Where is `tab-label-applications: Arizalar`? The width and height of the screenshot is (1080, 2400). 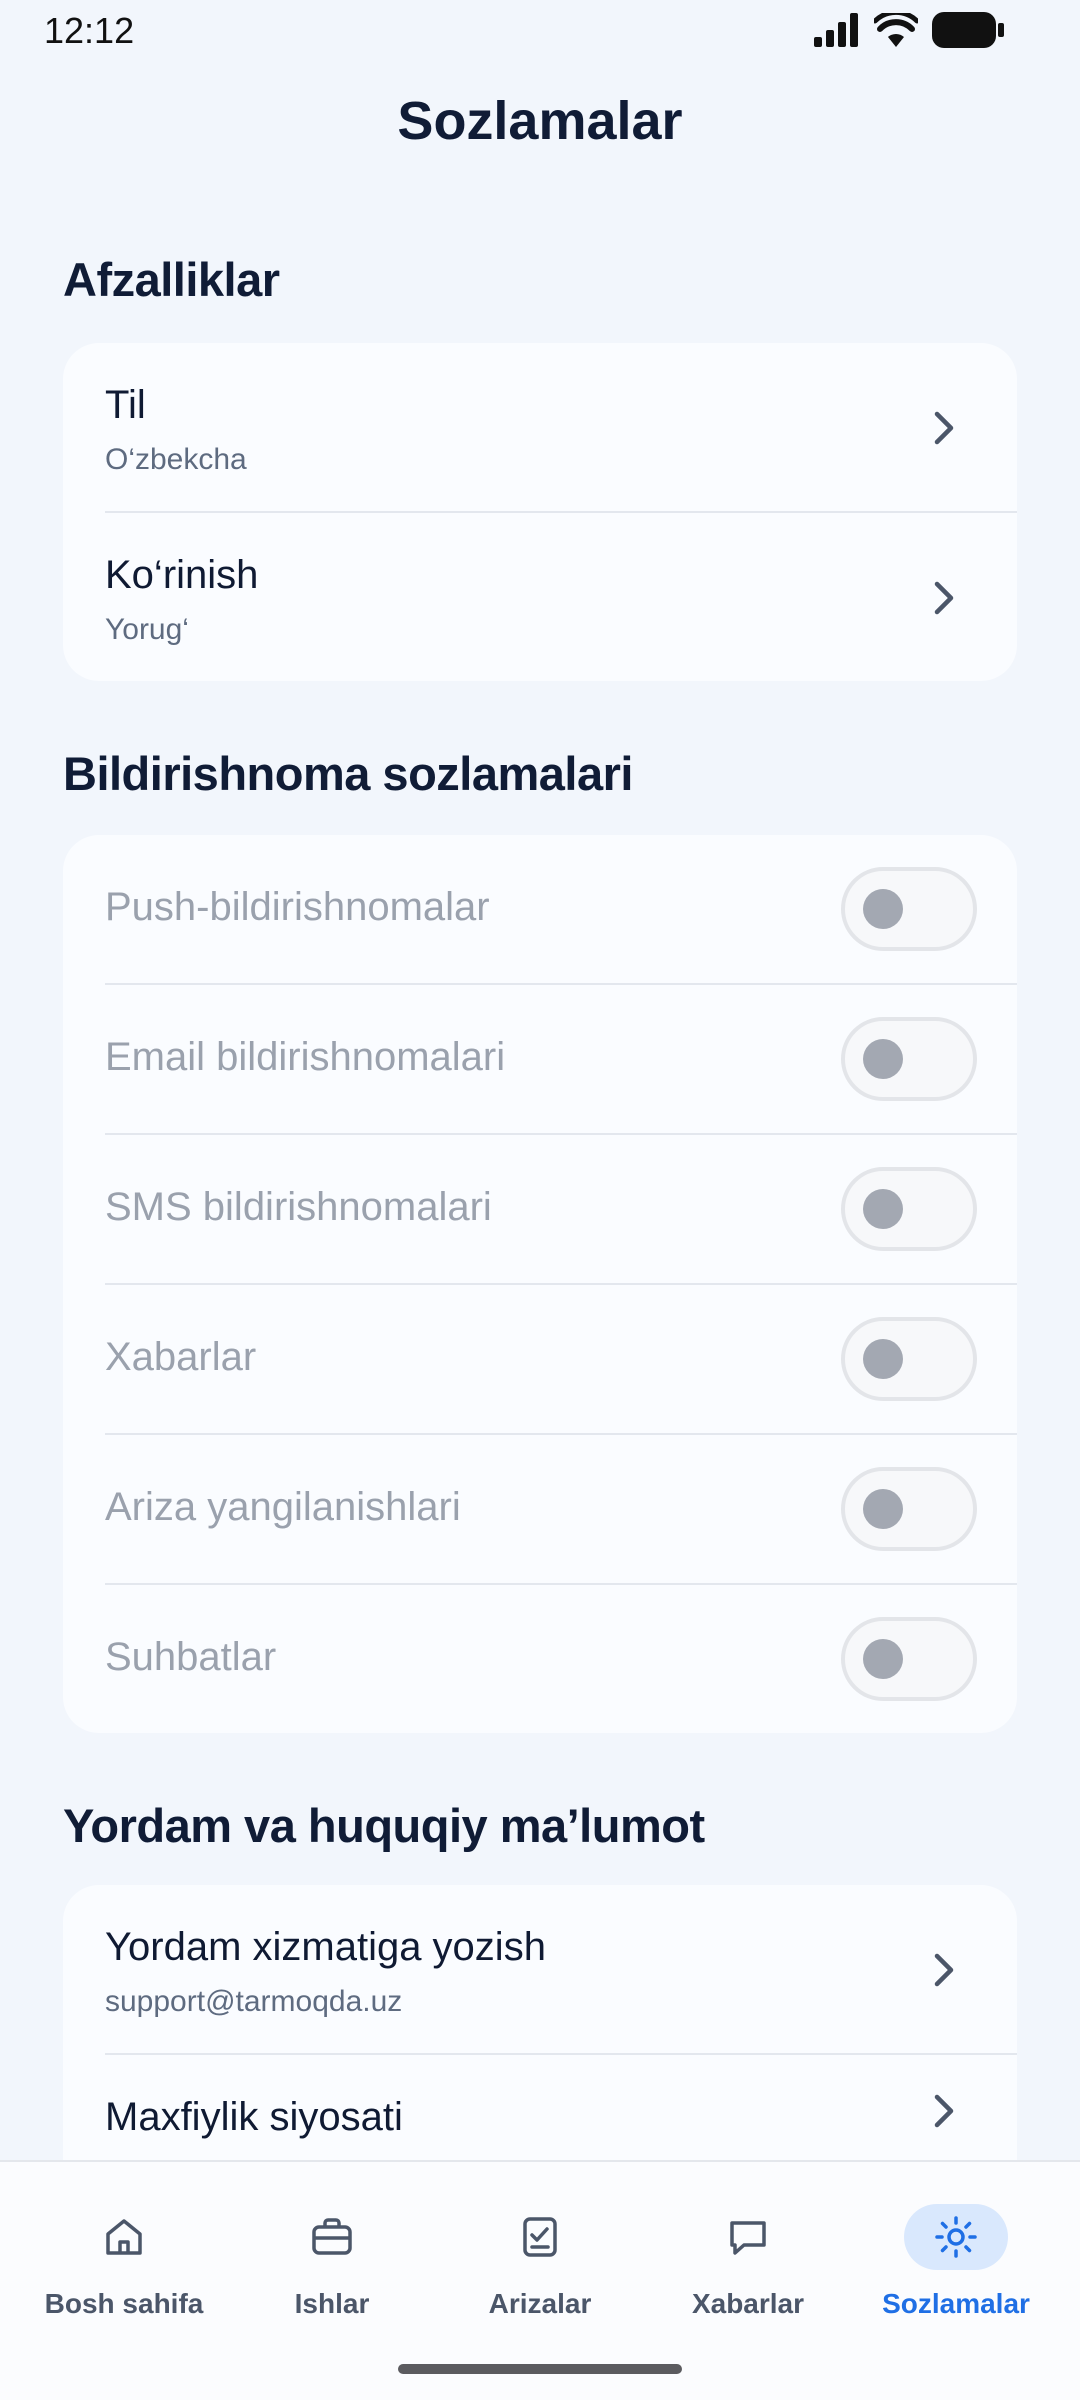
tab-label-applications: Arizalar is located at coordinates (540, 2303).